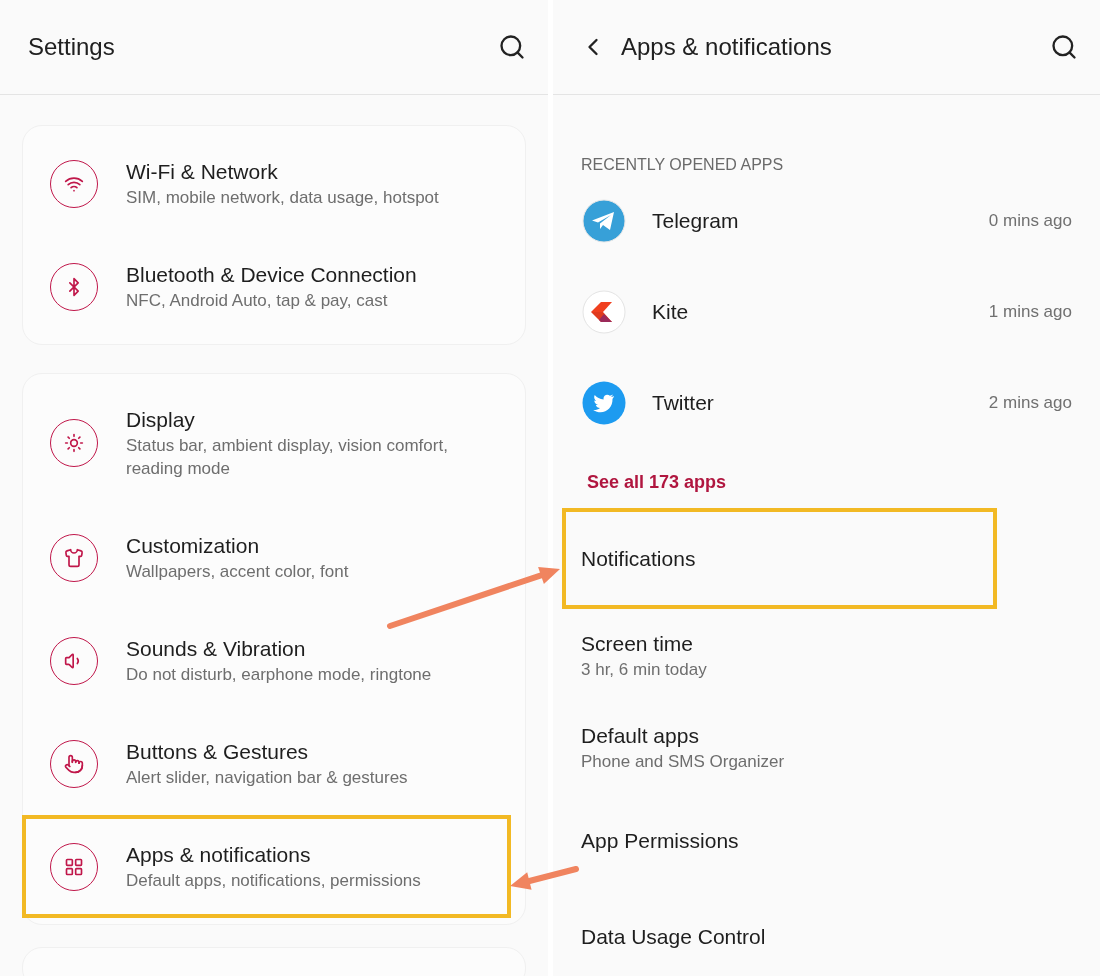 The height and width of the screenshot is (976, 1100). Describe the element at coordinates (544, 878) in the screenshot. I see `arrow` at that location.